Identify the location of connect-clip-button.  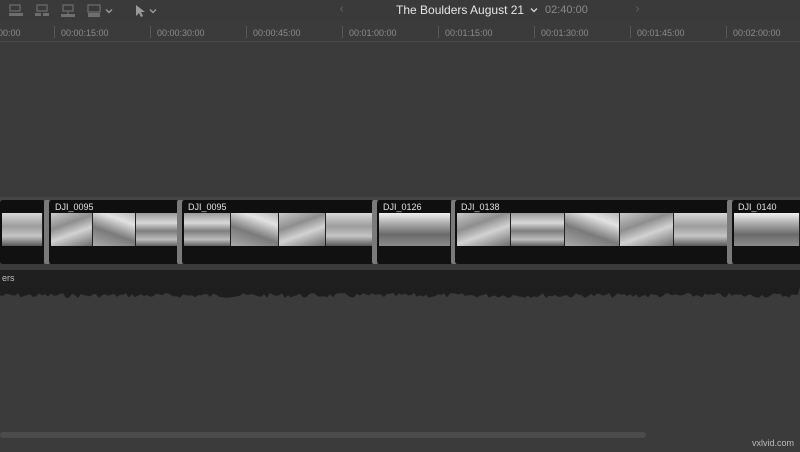
(68, 11).